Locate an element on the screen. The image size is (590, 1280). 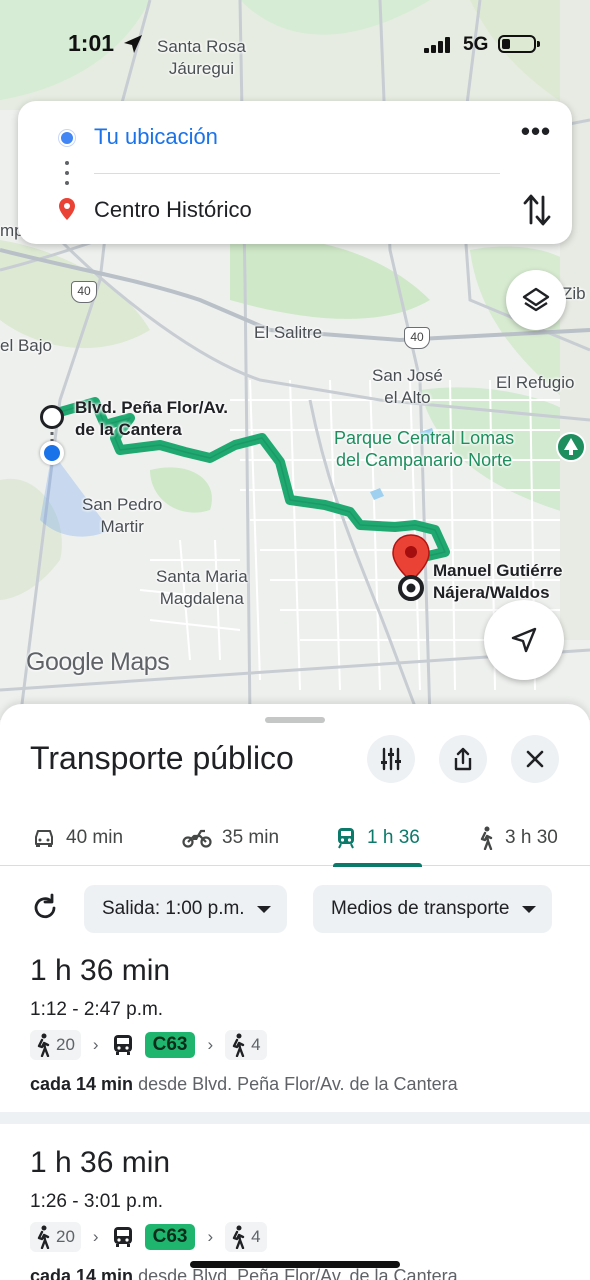
battery-icon is located at coordinates (519, 44).